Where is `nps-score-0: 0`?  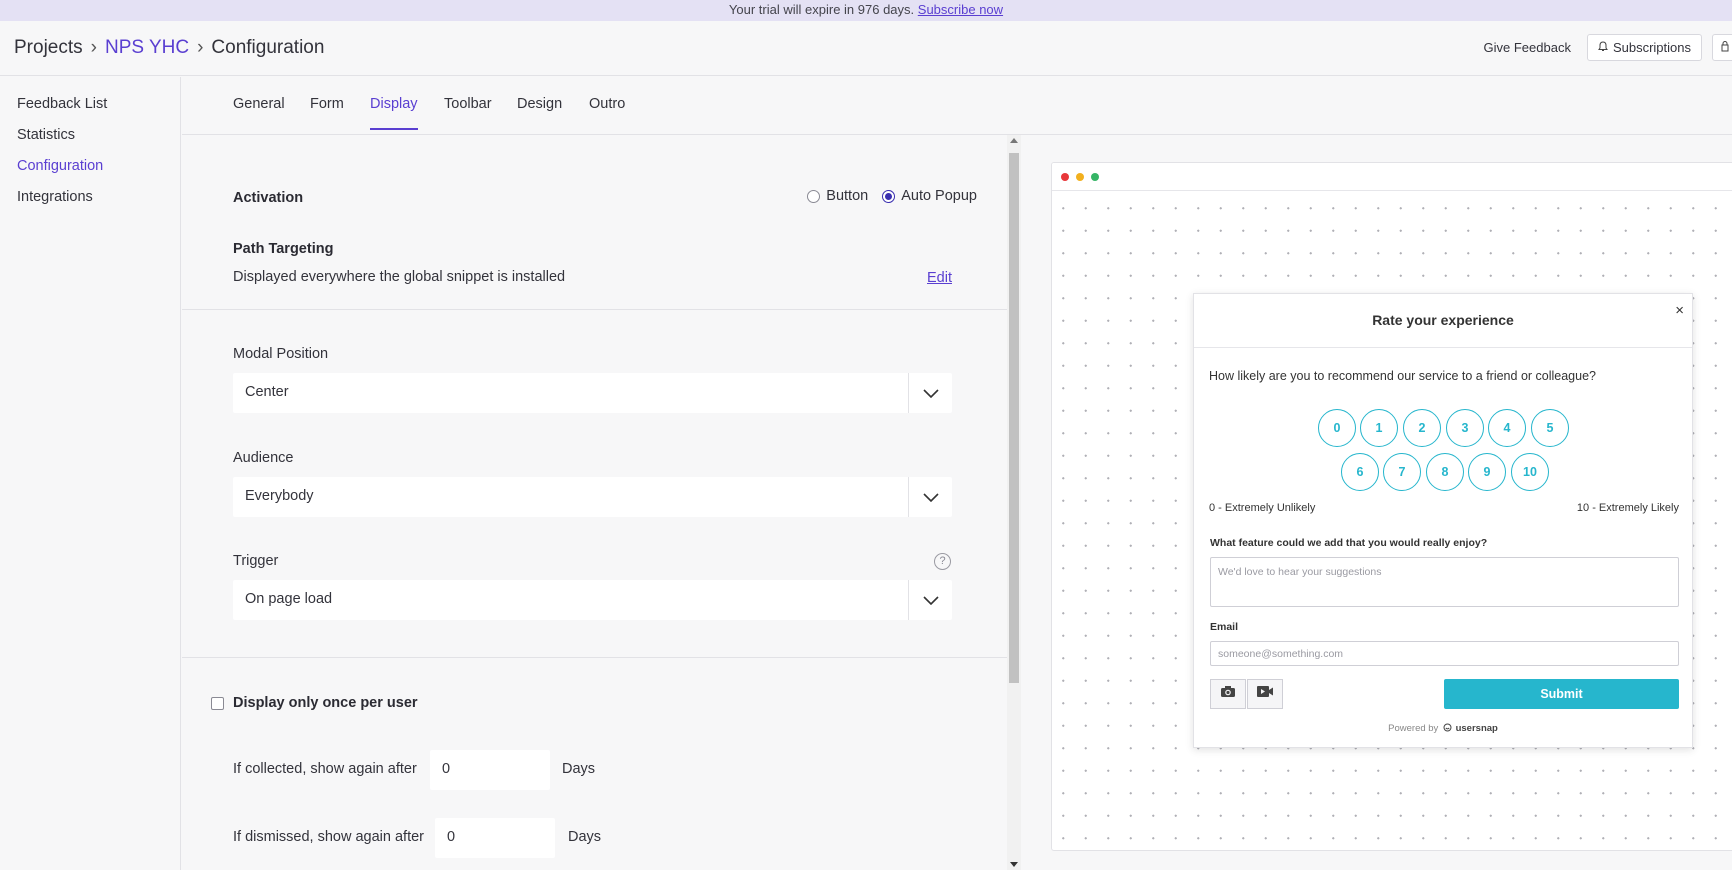
nps-score-0: 0 is located at coordinates (1337, 428).